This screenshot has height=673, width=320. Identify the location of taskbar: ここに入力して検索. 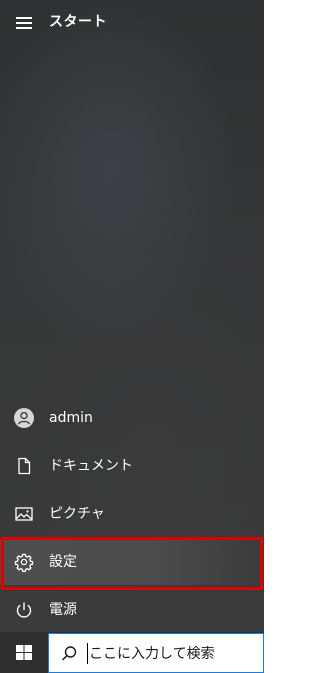
(132, 652).